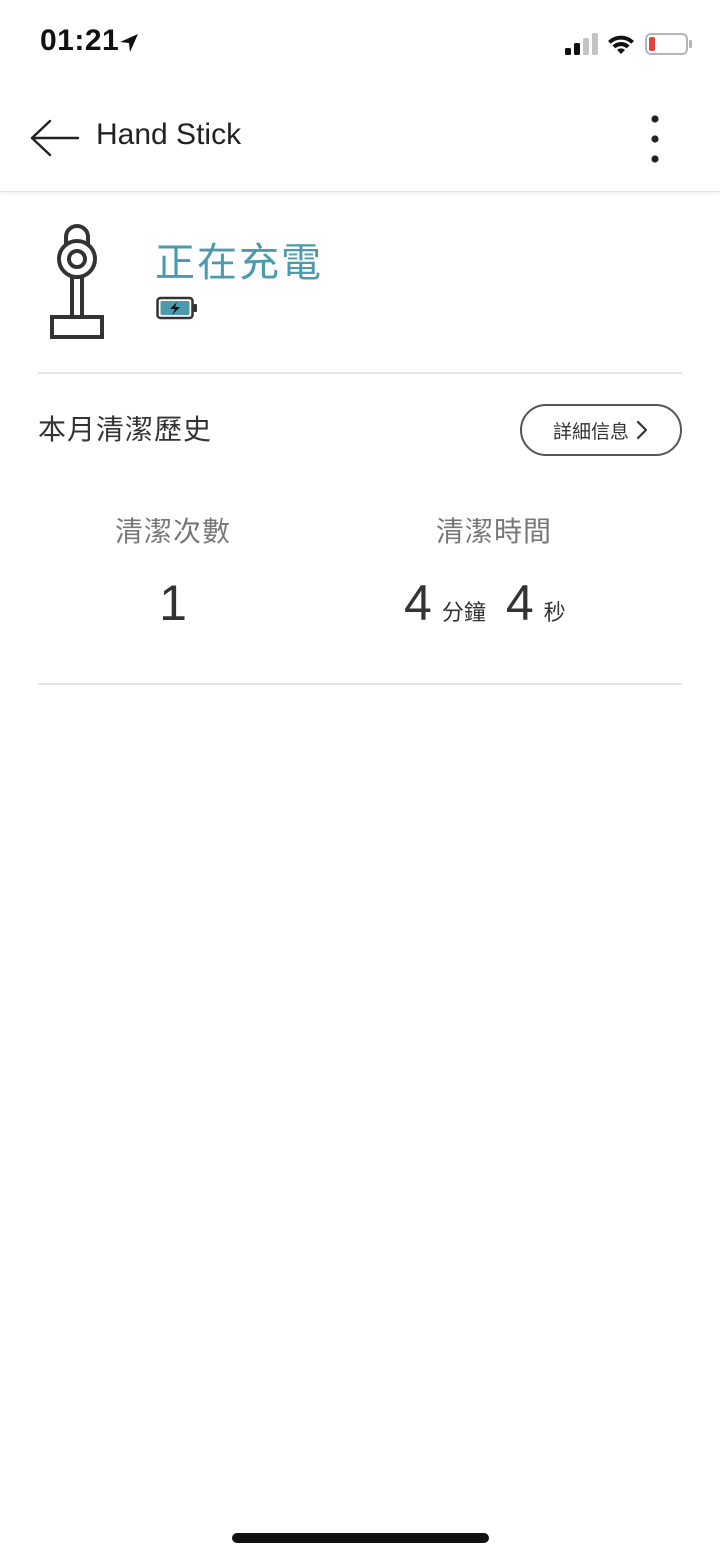  Describe the element at coordinates (77, 281) in the screenshot. I see `vacuum-stick-icon` at that location.